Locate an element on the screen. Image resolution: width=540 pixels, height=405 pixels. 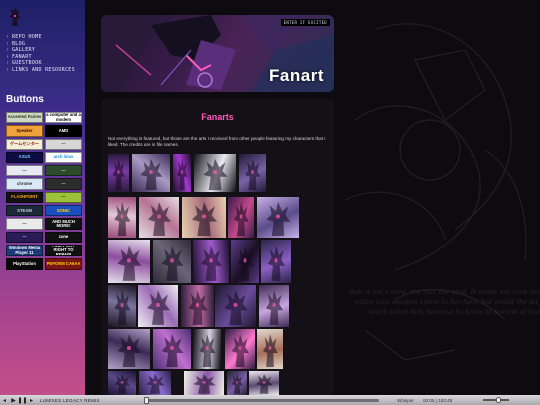
badge-button: STEAM is located at coordinates (24, 211).